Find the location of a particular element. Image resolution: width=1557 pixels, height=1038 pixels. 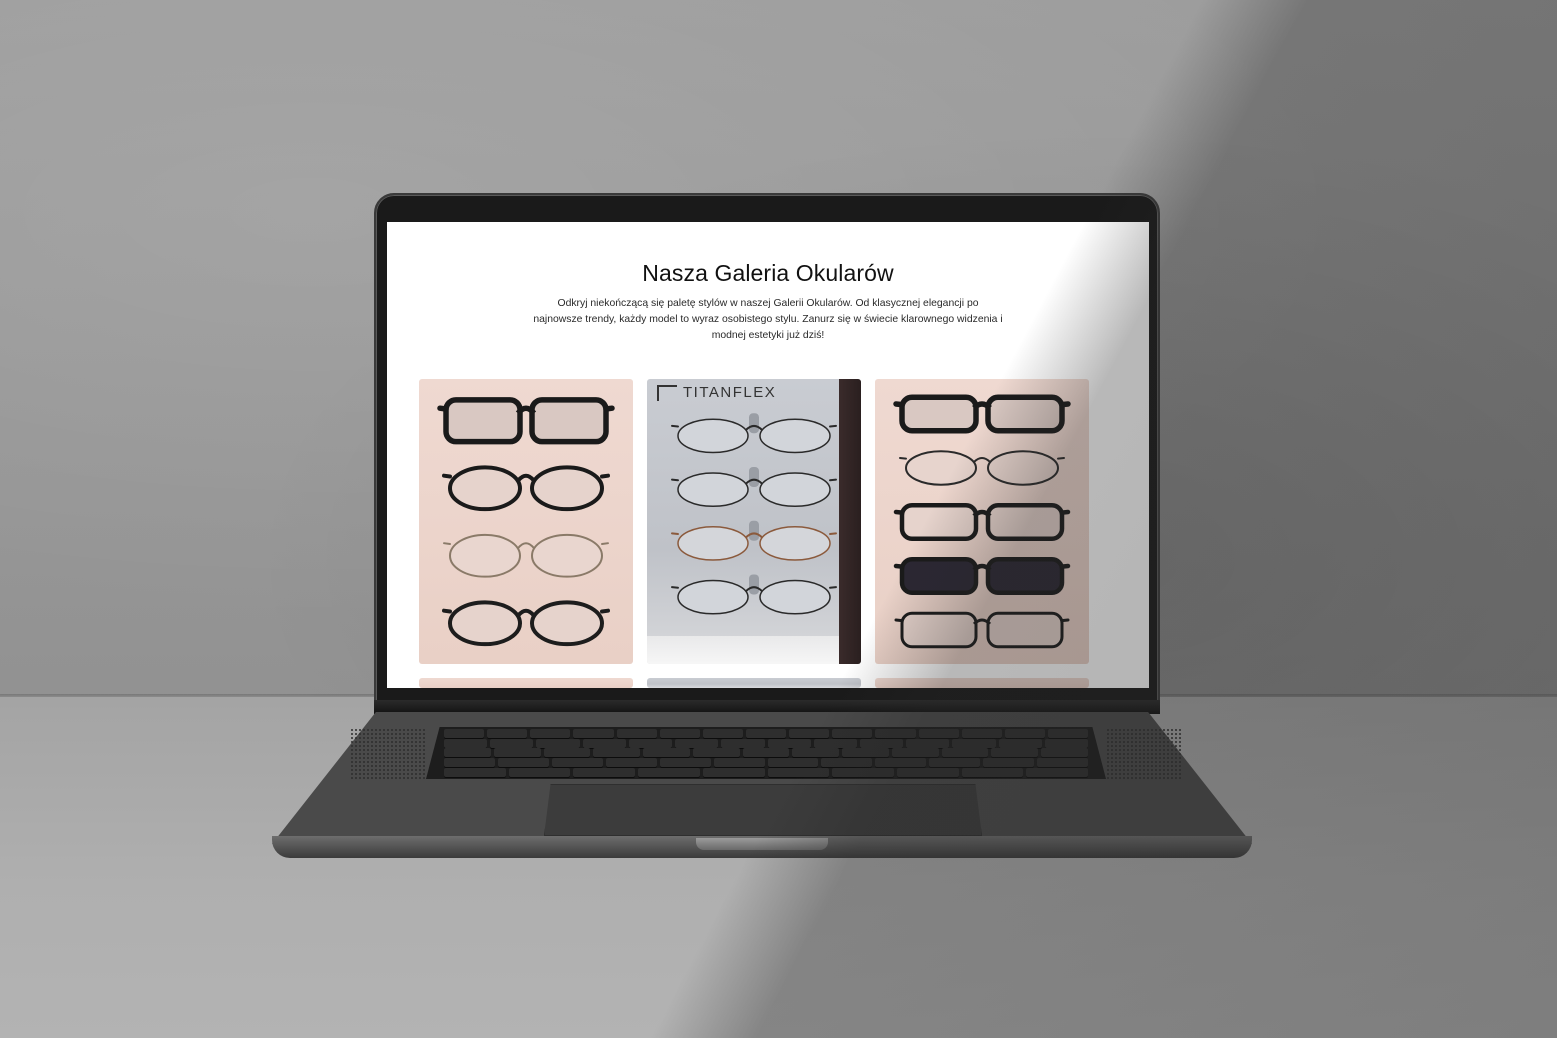

laptop-lid-notch is located at coordinates (762, 844).